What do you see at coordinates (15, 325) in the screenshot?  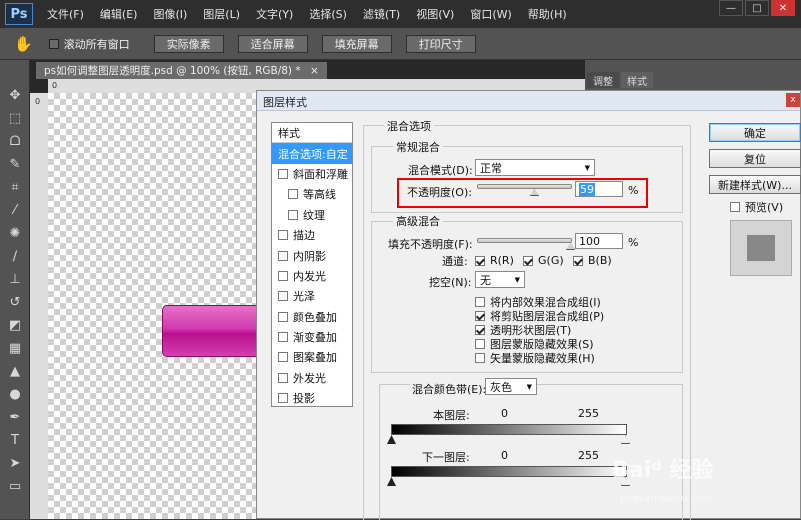 I see `eraser-tool-icon: ◩` at bounding box center [15, 325].